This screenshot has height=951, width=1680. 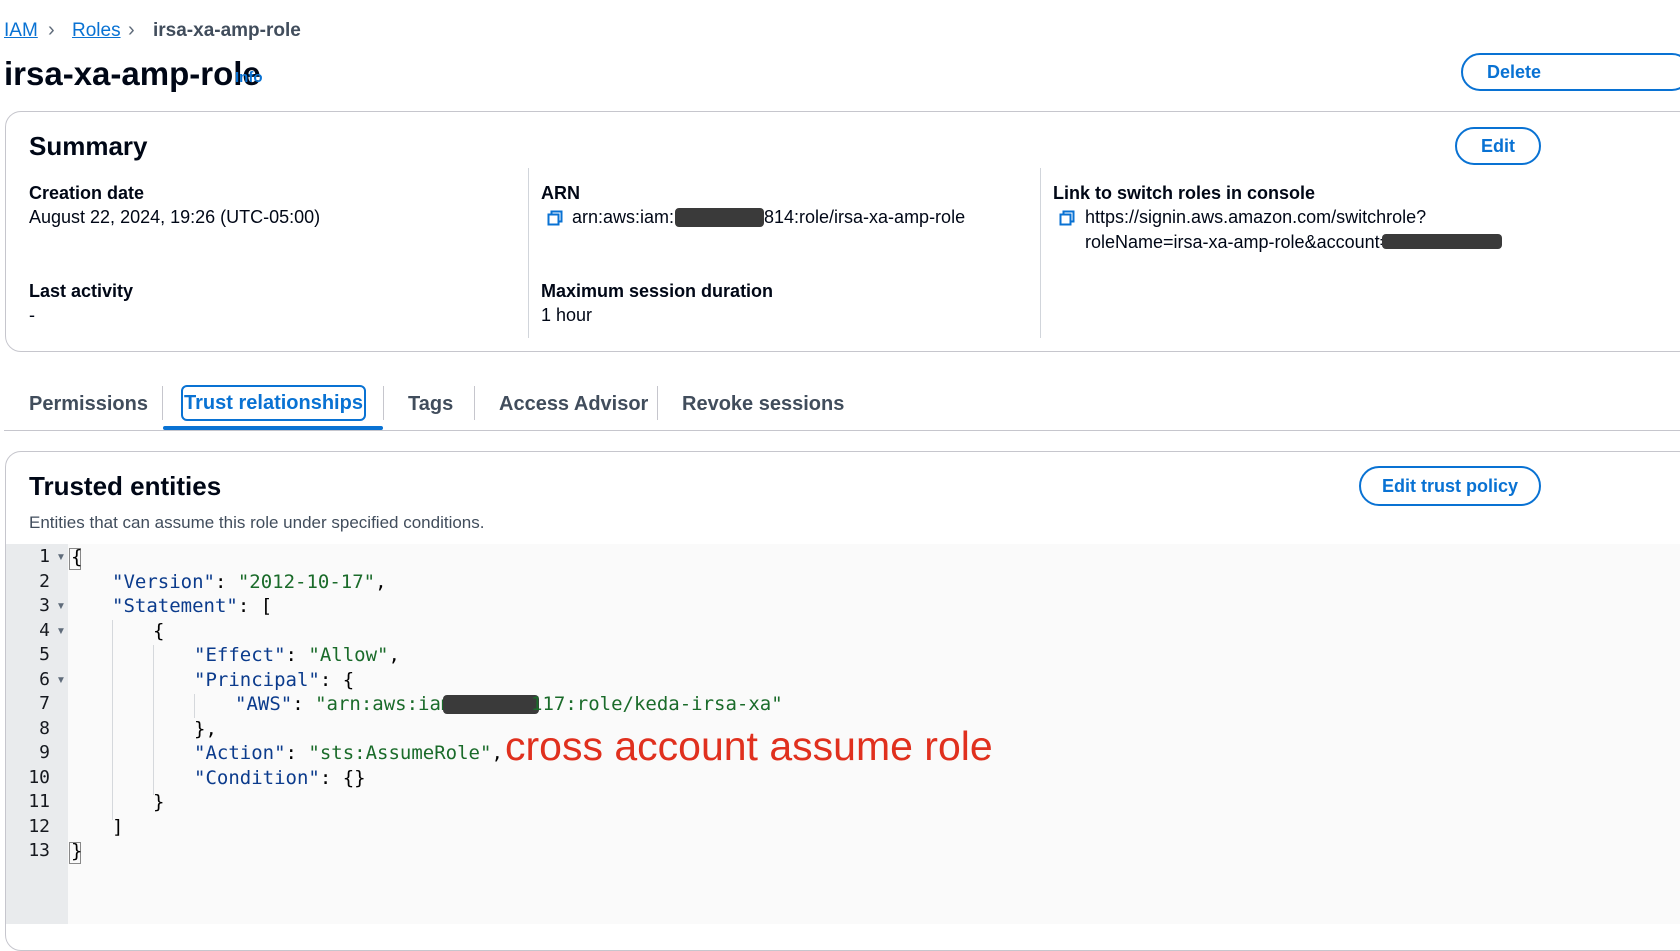 I want to click on tab-revoke-sessions: Revoke sessions, so click(x=763, y=404).